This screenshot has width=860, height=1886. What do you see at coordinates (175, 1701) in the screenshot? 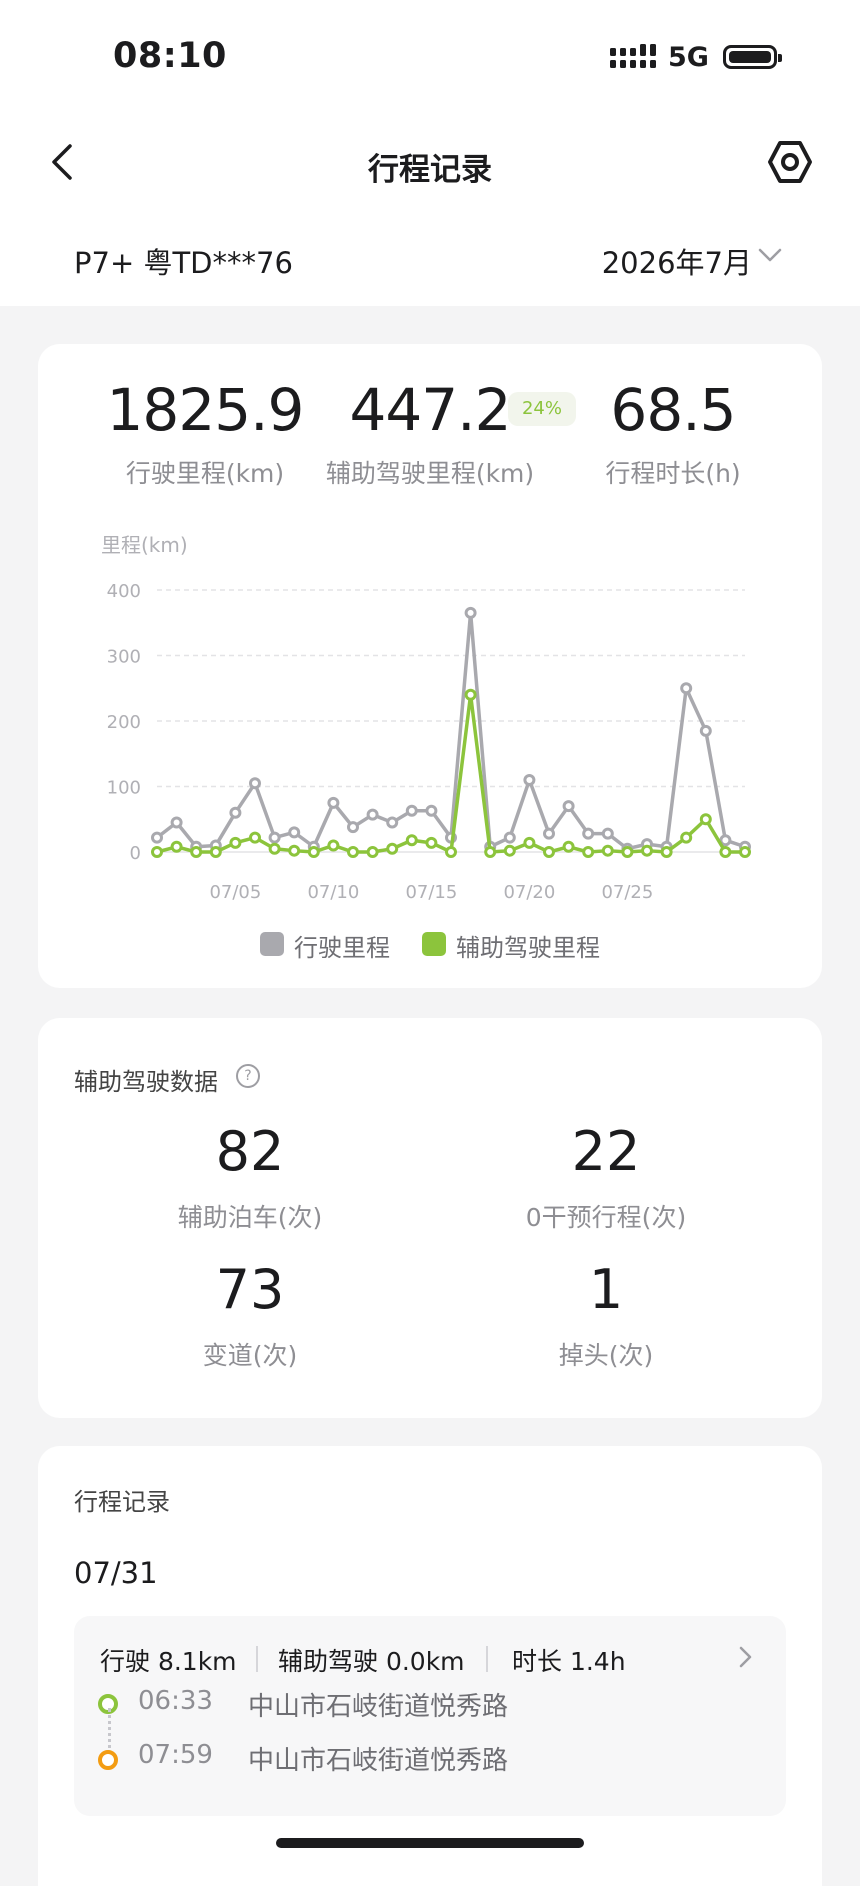
I see `trip-start-time: 06:33` at bounding box center [175, 1701].